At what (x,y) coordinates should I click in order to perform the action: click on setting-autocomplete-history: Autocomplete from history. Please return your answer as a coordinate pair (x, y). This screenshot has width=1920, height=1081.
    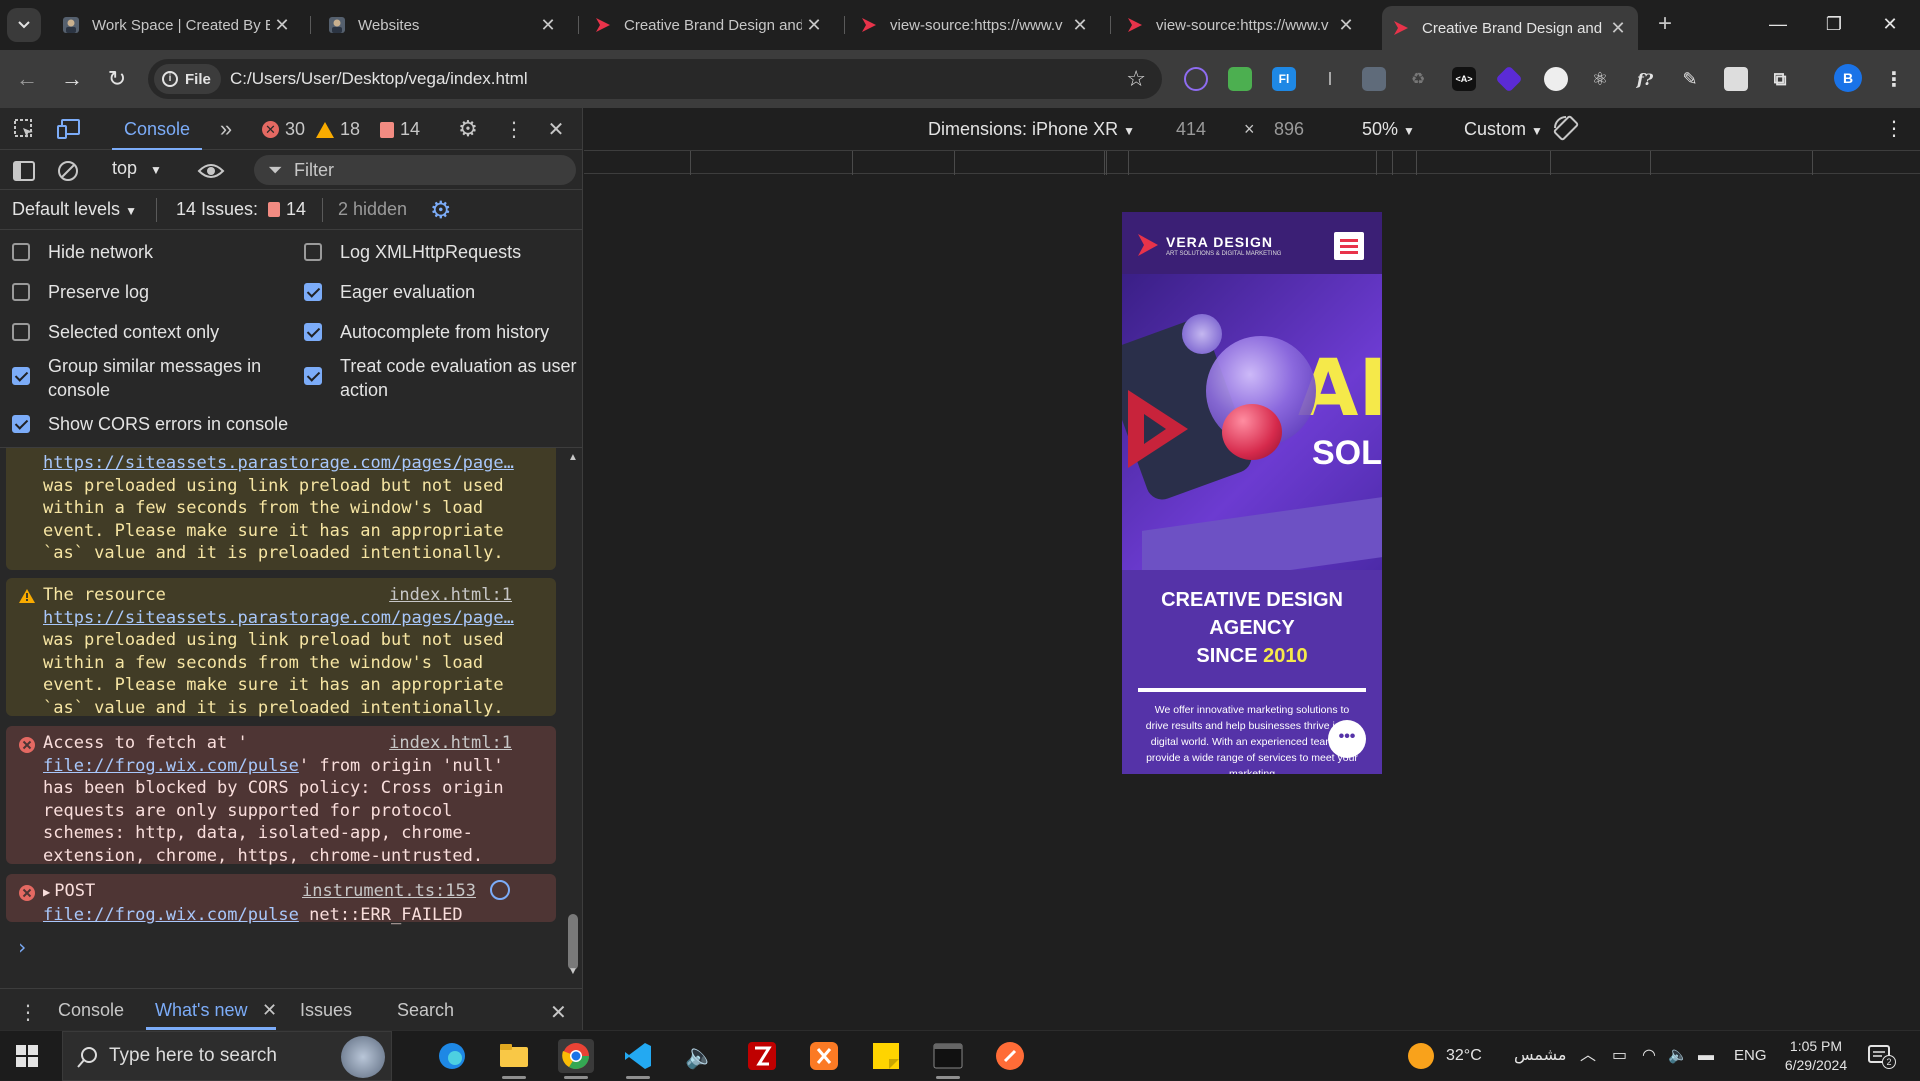
    Looking at the image, I should click on (437, 332).